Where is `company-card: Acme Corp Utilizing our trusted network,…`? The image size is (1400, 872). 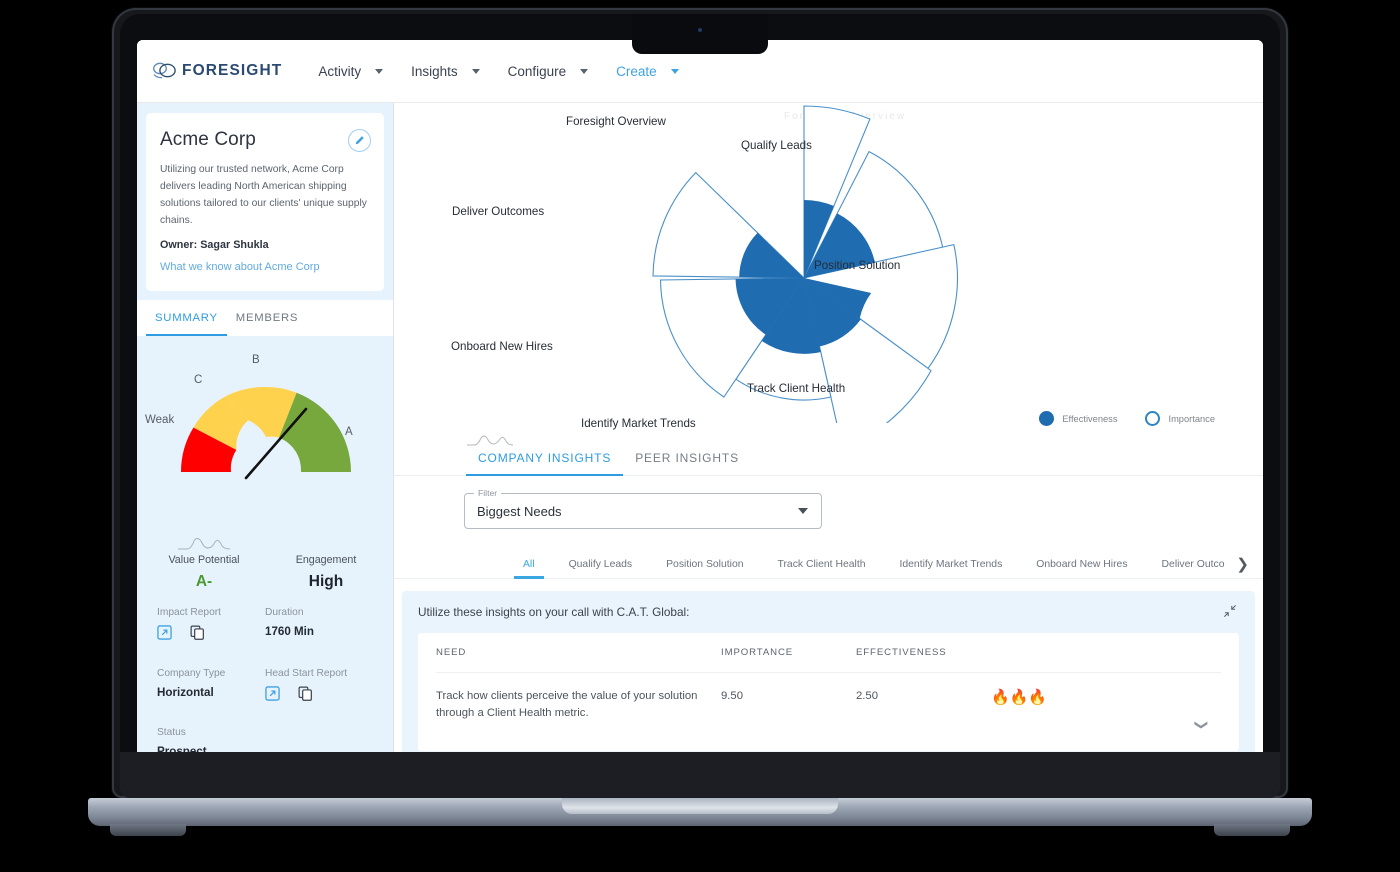 company-card: Acme Corp Utilizing our trusted network,… is located at coordinates (265, 202).